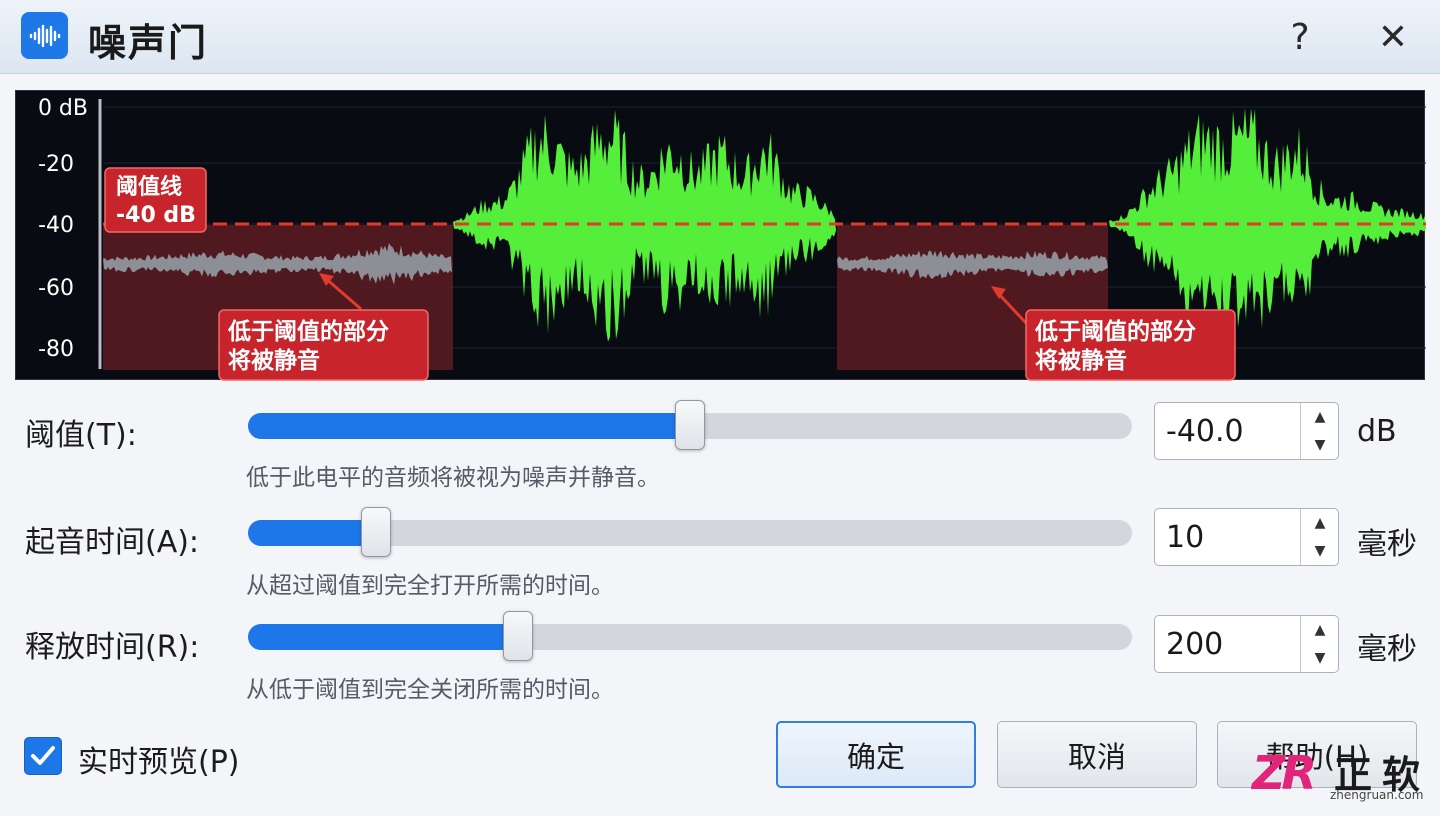 This screenshot has height=816, width=1440. I want to click on threshold-slider-thumb, so click(690, 425).